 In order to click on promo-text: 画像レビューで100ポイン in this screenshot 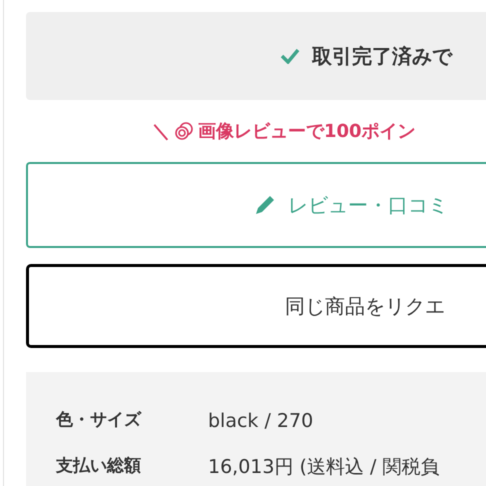, I will do `click(307, 132)`.